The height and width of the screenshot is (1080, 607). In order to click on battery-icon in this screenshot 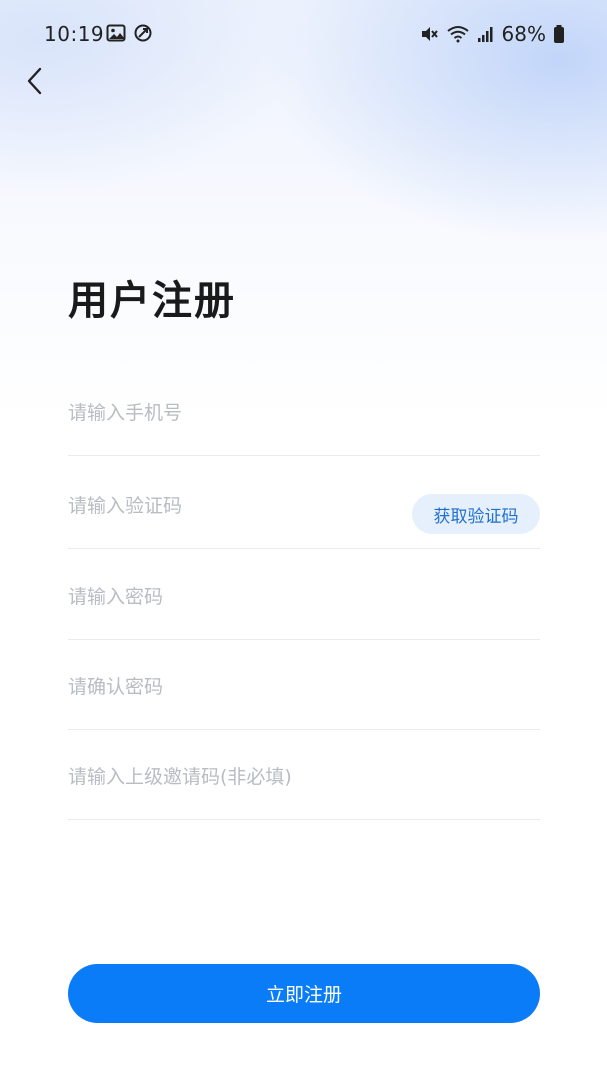, I will do `click(559, 34)`.